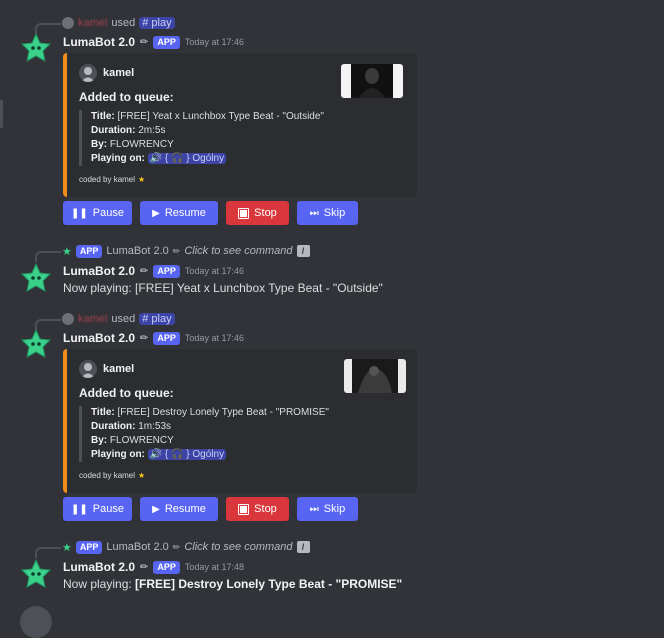 This screenshot has width=664, height=638. What do you see at coordinates (128, 130) in the screenshot?
I see `track-duration-line: Duration: 2m:5s` at bounding box center [128, 130].